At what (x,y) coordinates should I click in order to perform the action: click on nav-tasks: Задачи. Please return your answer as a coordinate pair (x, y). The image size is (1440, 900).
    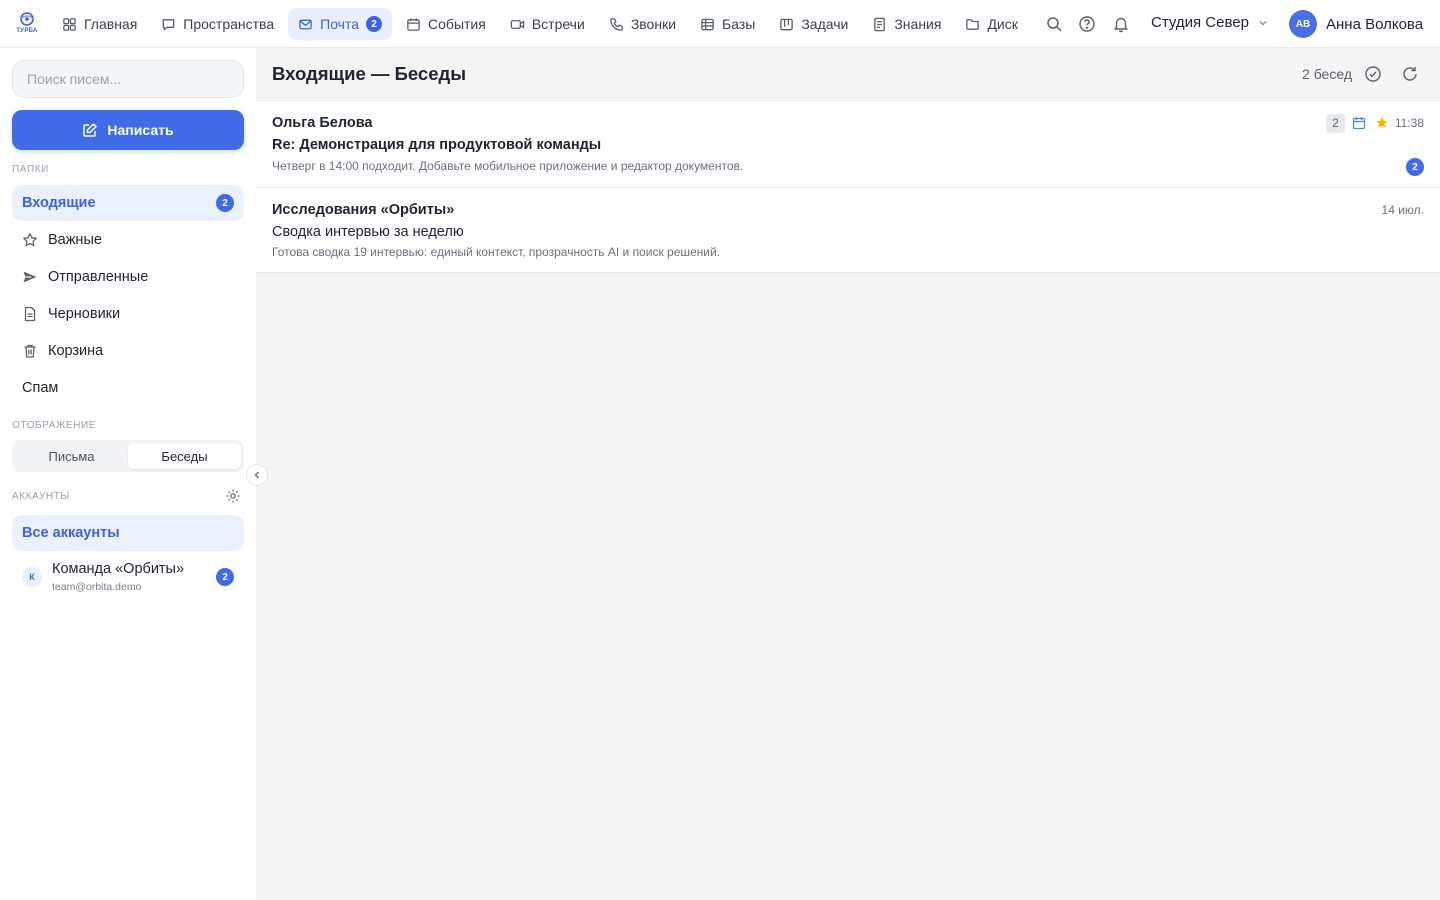
    Looking at the image, I should click on (813, 24).